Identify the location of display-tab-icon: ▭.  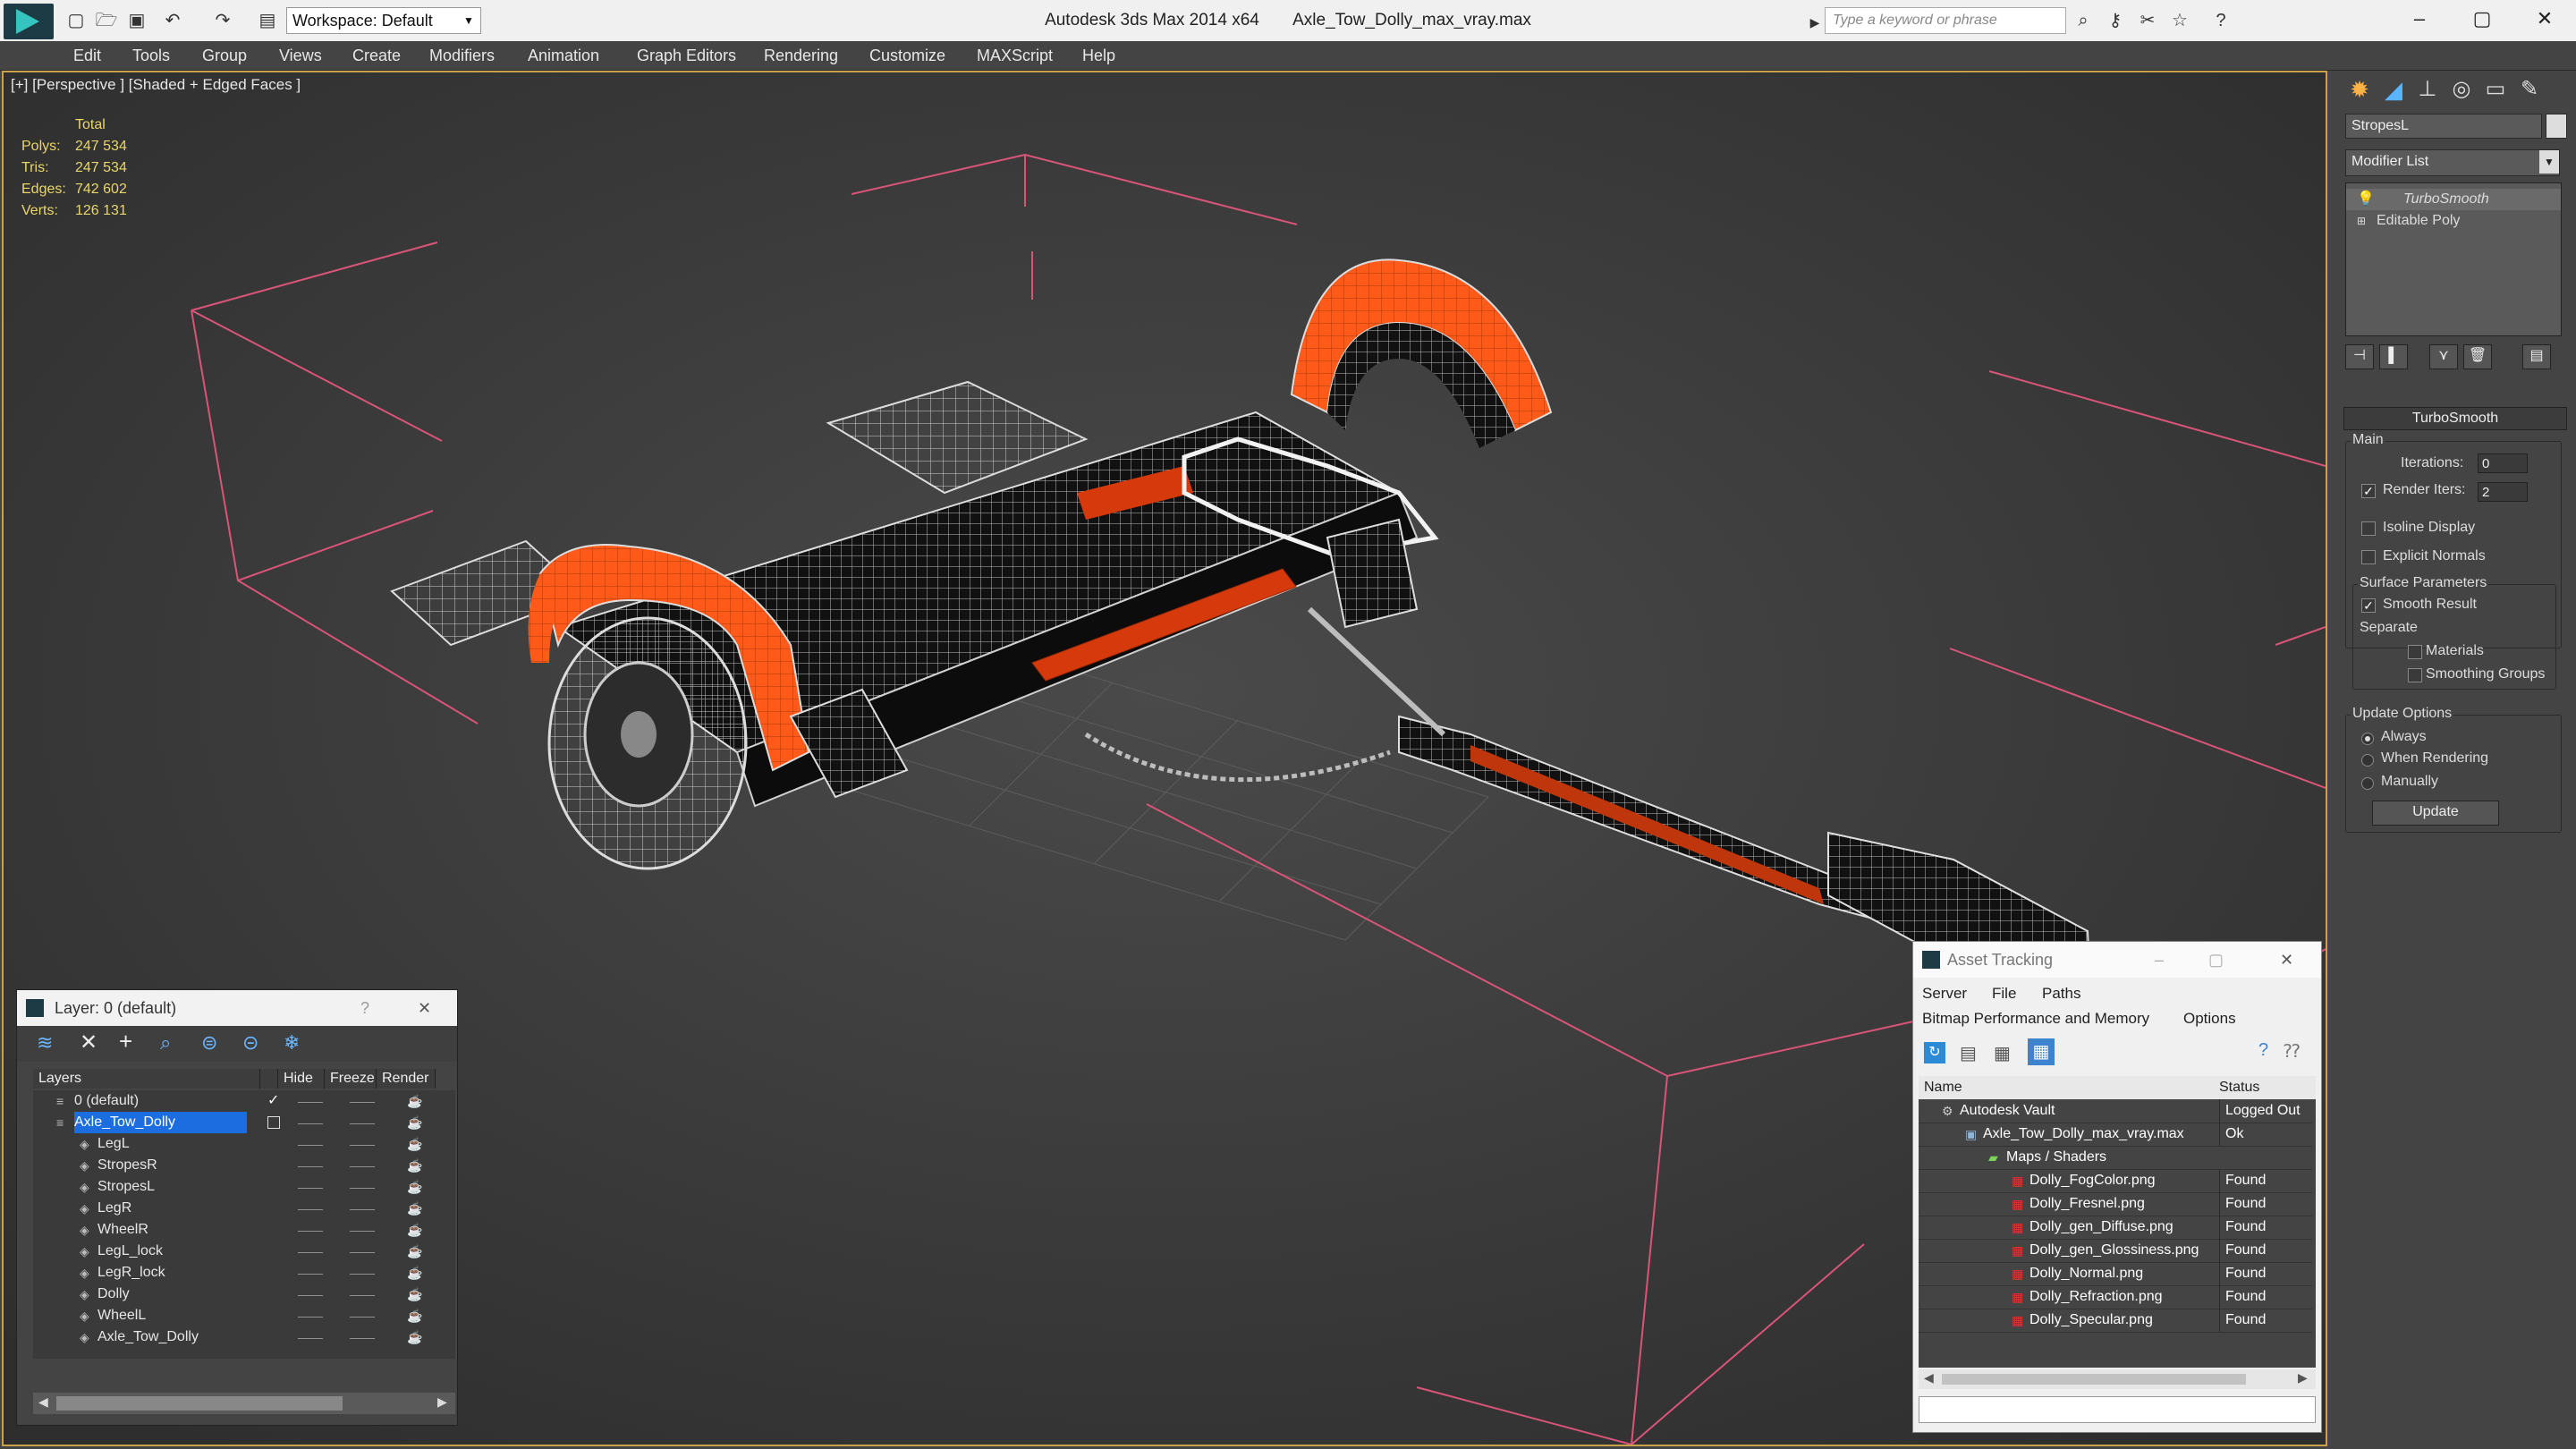
(2495, 91).